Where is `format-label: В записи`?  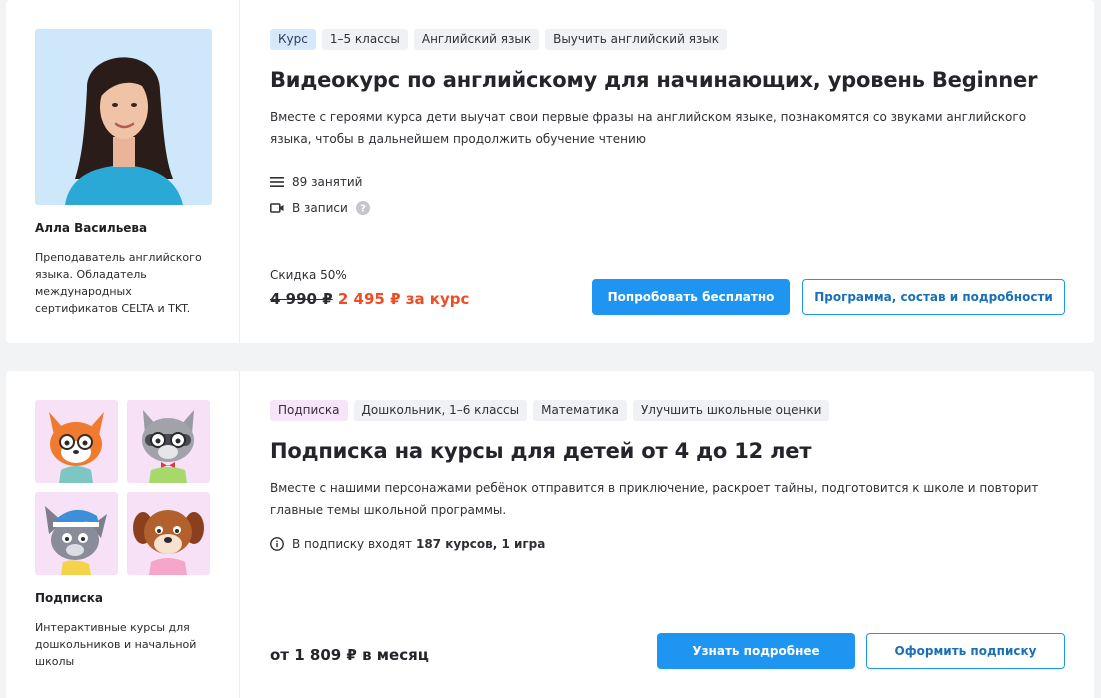
format-label: В записи is located at coordinates (320, 208).